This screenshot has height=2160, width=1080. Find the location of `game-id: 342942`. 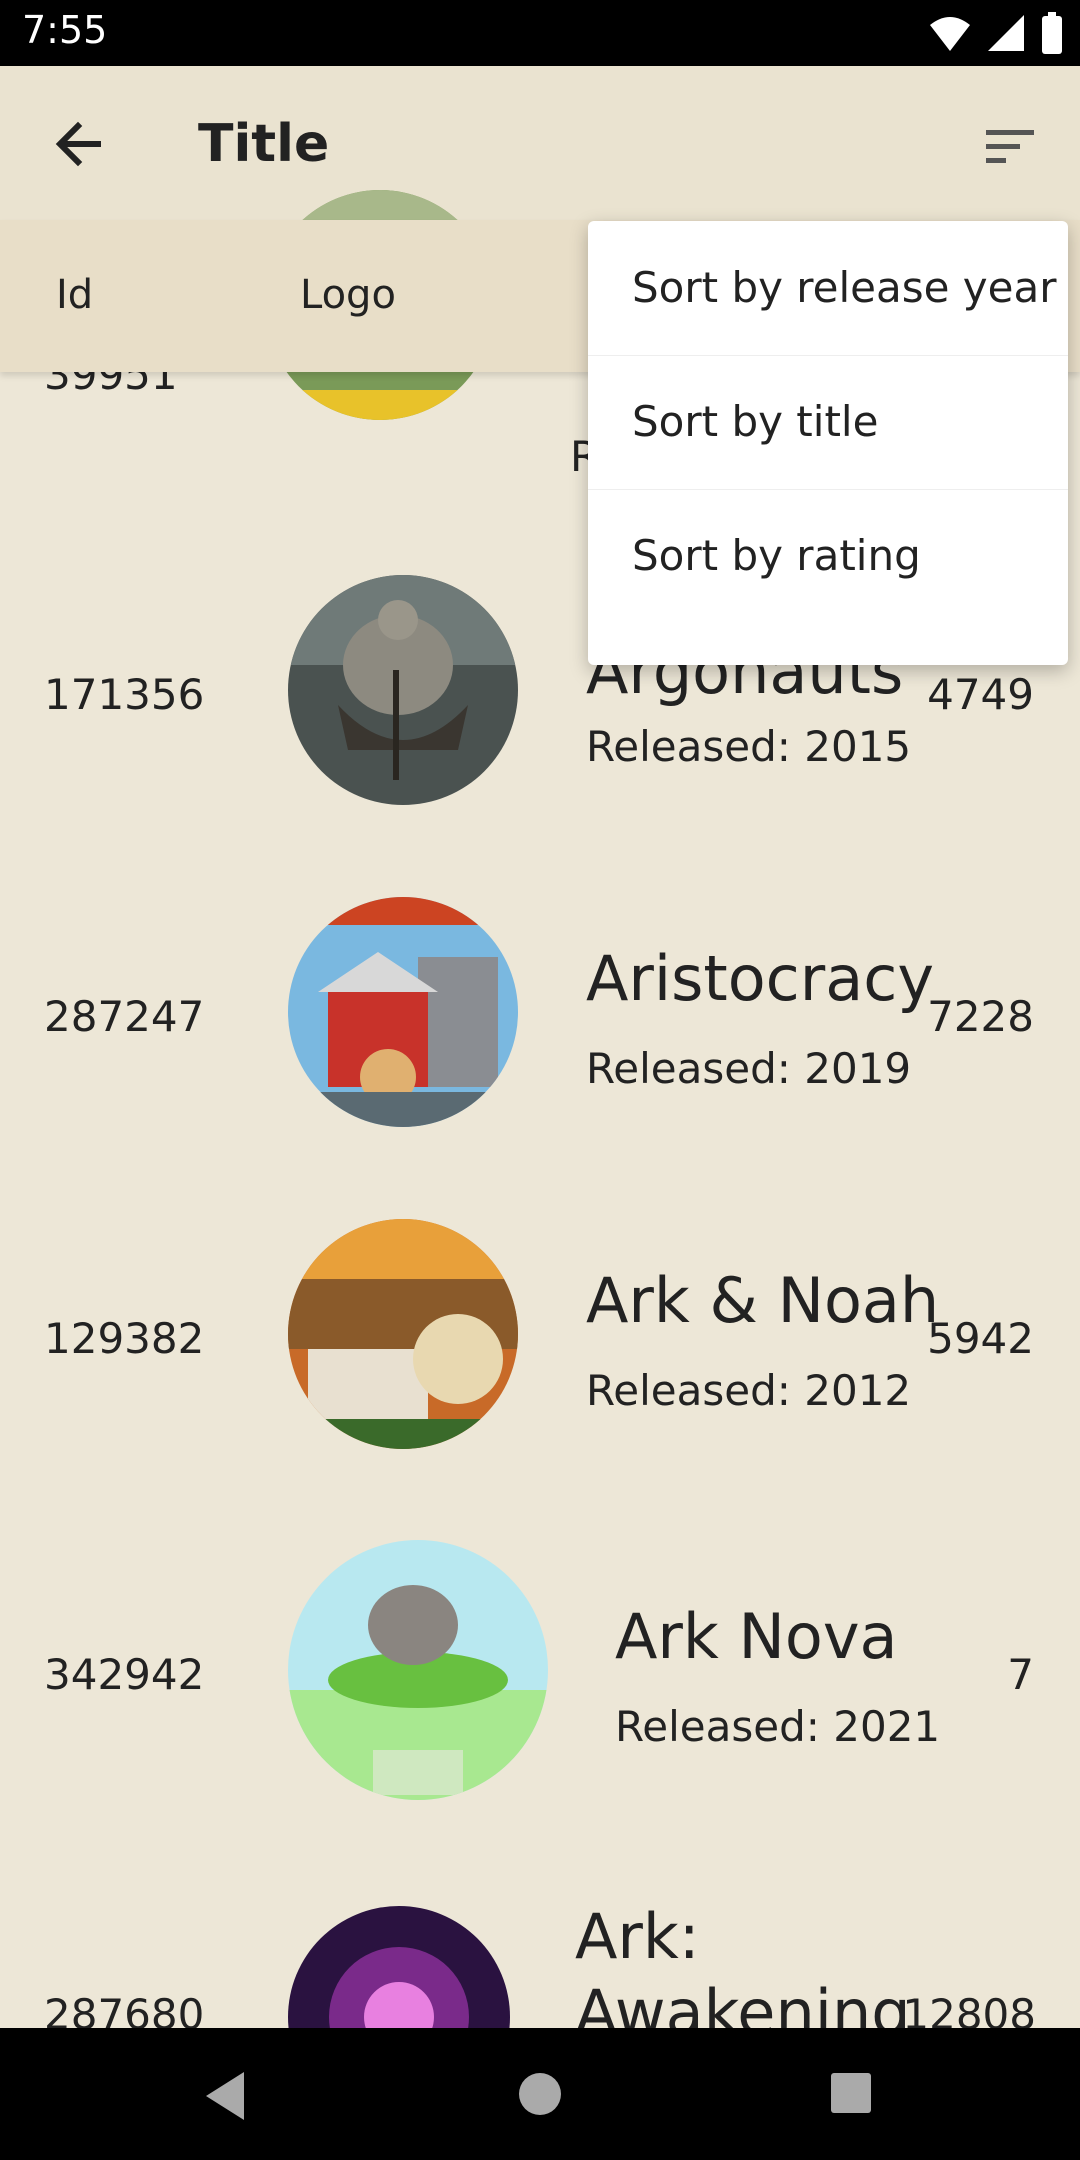

game-id: 342942 is located at coordinates (124, 1674).